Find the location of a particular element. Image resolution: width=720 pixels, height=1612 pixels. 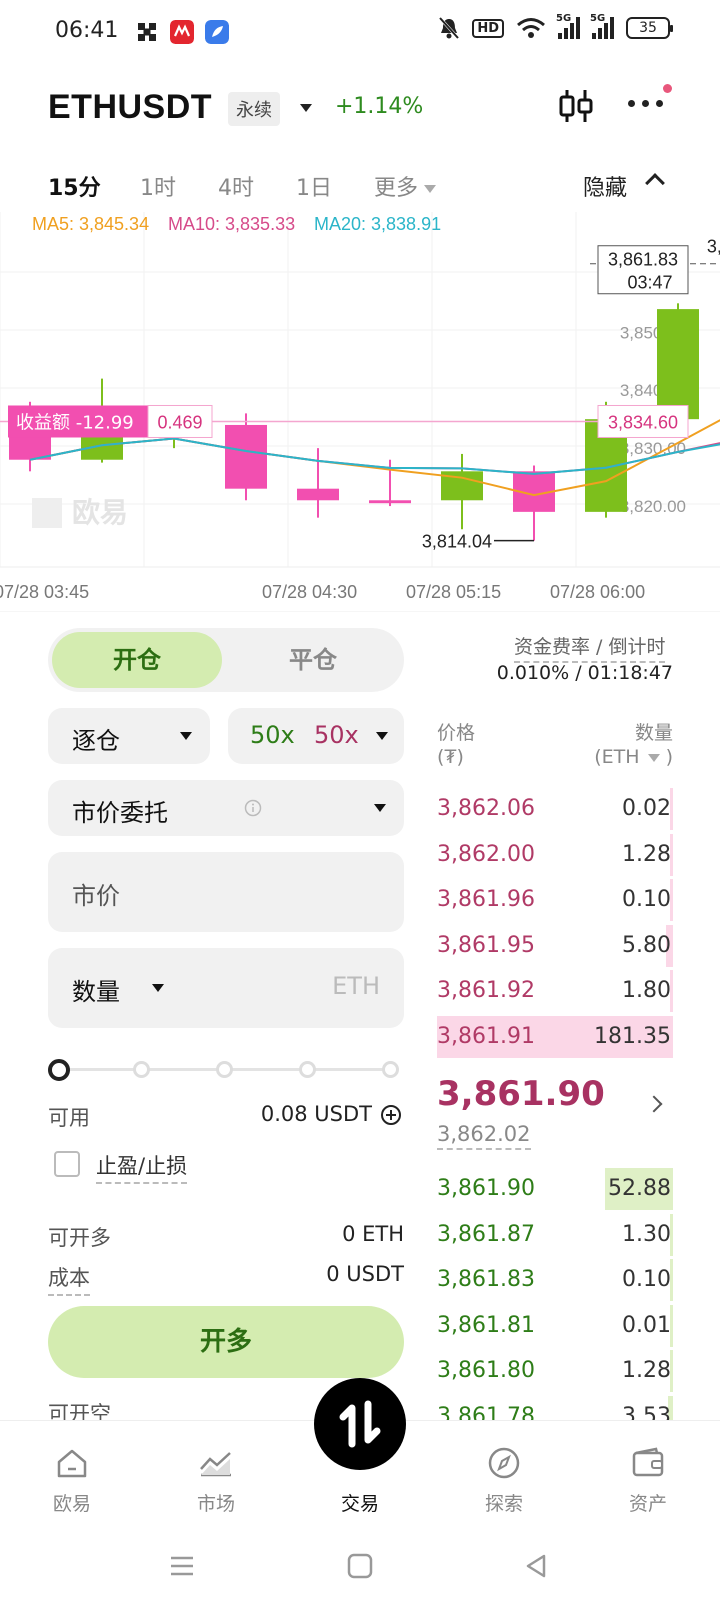

status-time: 06:41 is located at coordinates (87, 30).